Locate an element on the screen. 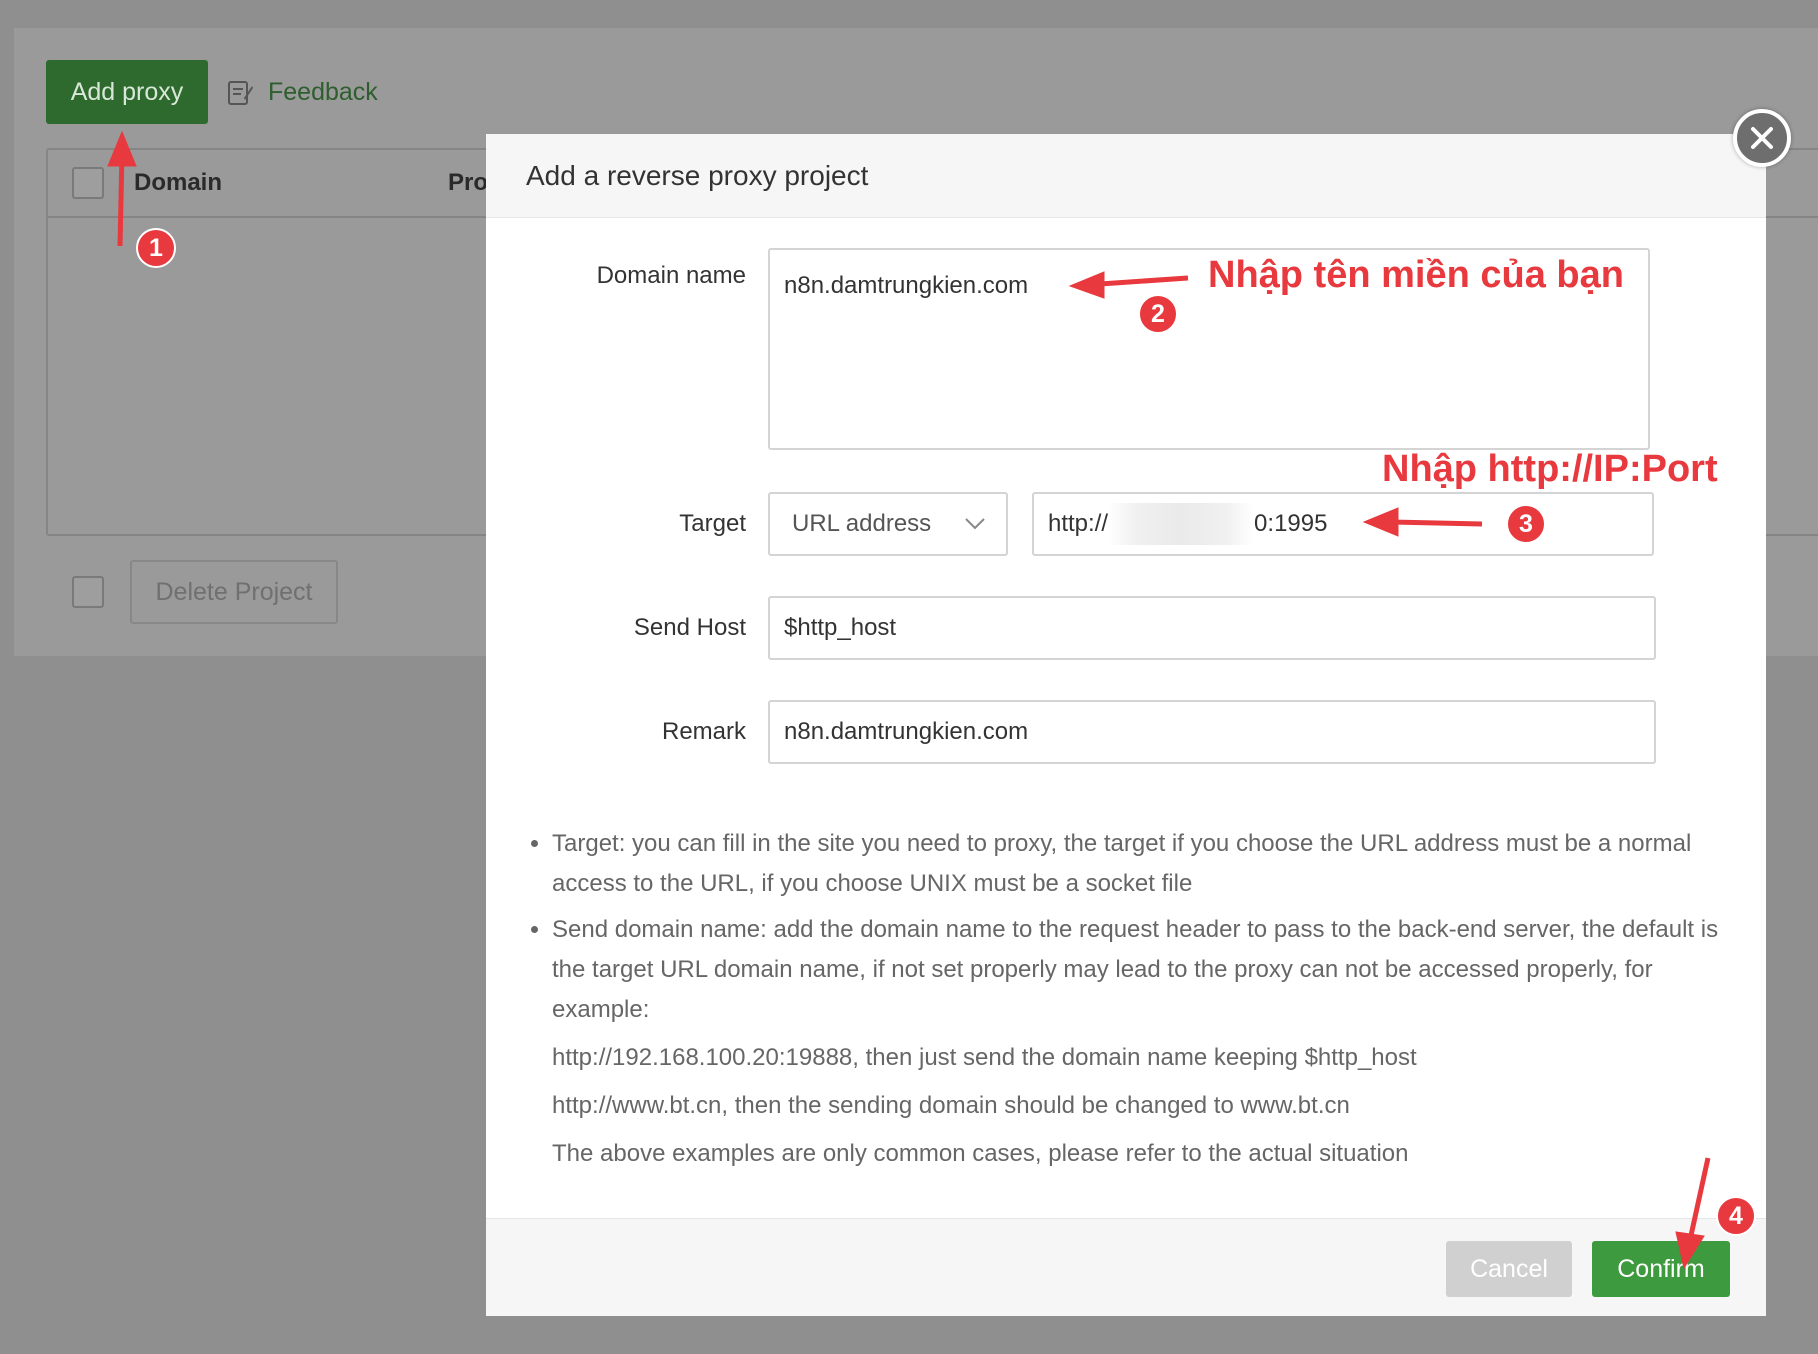 This screenshot has width=1818, height=1354. annotation-badge-1: 1 is located at coordinates (156, 248).